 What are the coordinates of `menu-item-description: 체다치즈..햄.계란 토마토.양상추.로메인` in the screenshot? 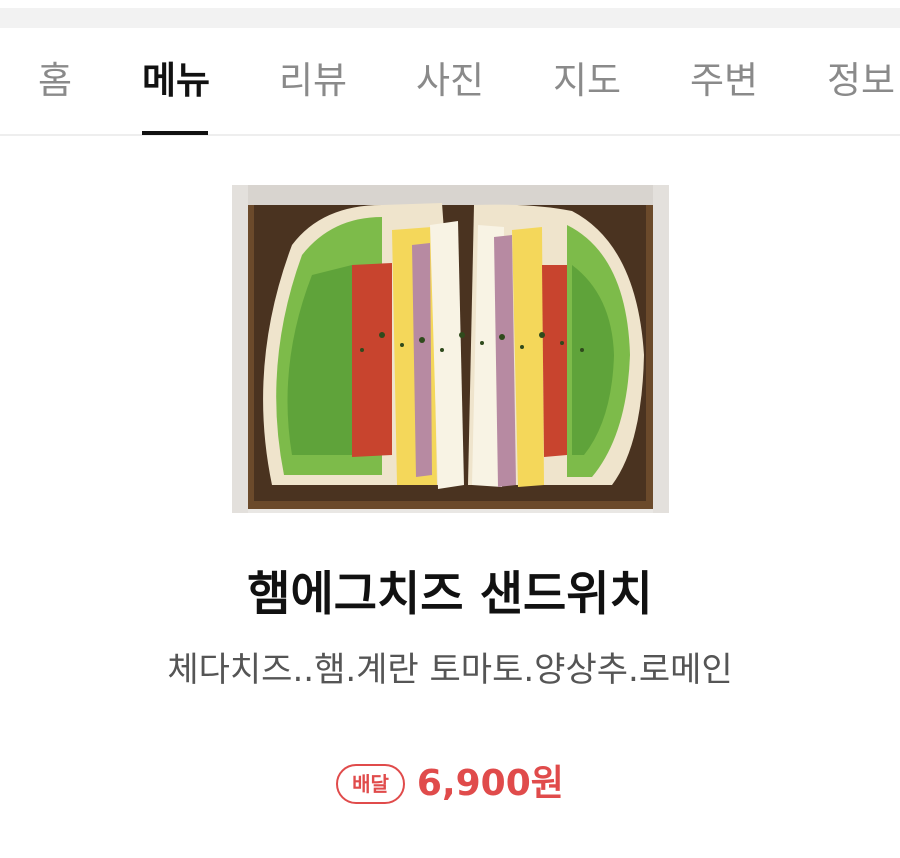 It's located at (450, 670).